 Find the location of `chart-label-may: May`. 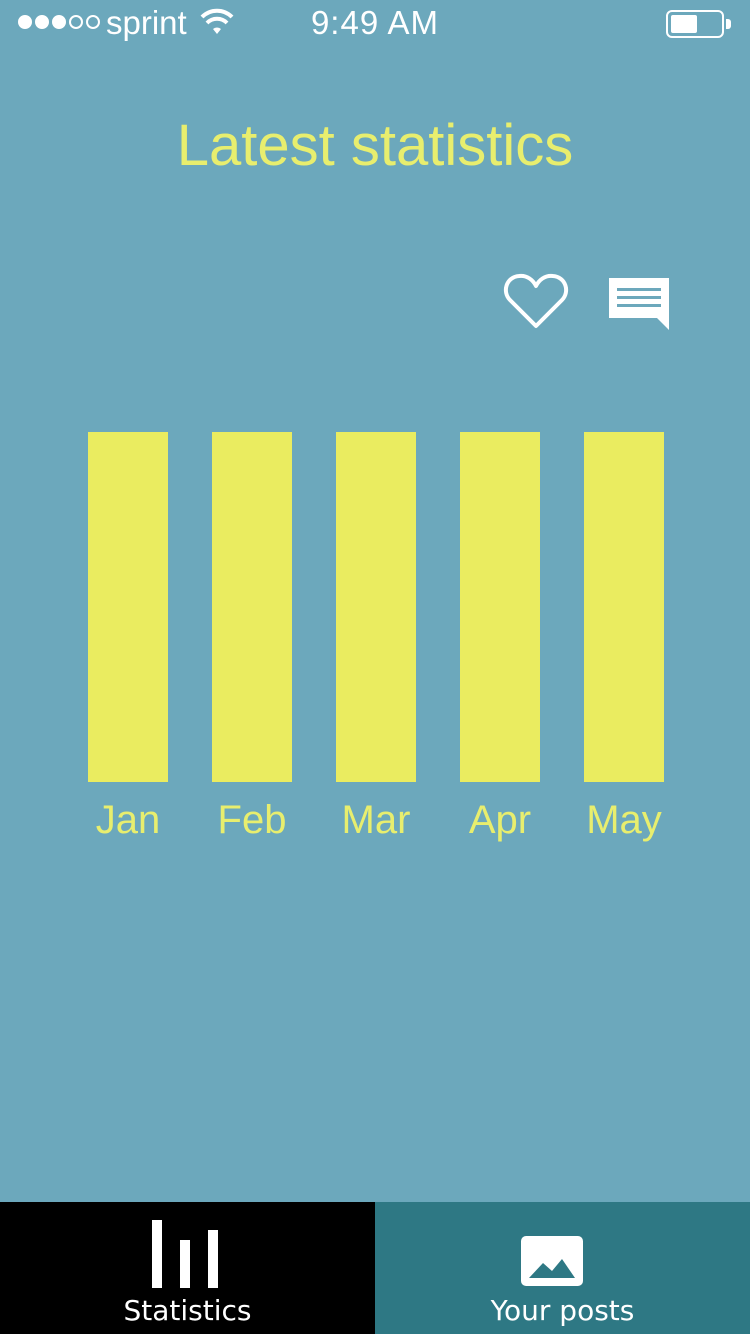

chart-label-may: May is located at coordinates (624, 820).